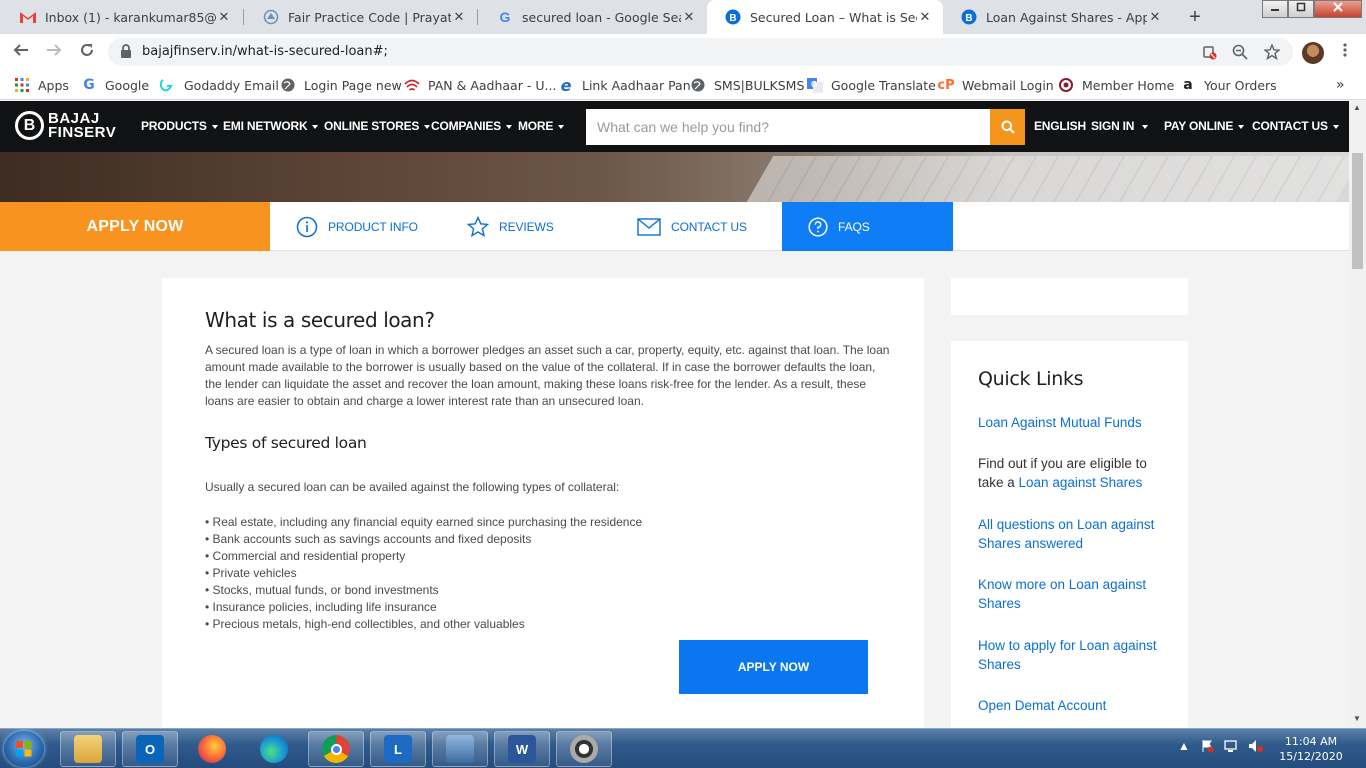 The image size is (1366, 768). What do you see at coordinates (732, 18) in the screenshot?
I see `svg-text: B` at bounding box center [732, 18].